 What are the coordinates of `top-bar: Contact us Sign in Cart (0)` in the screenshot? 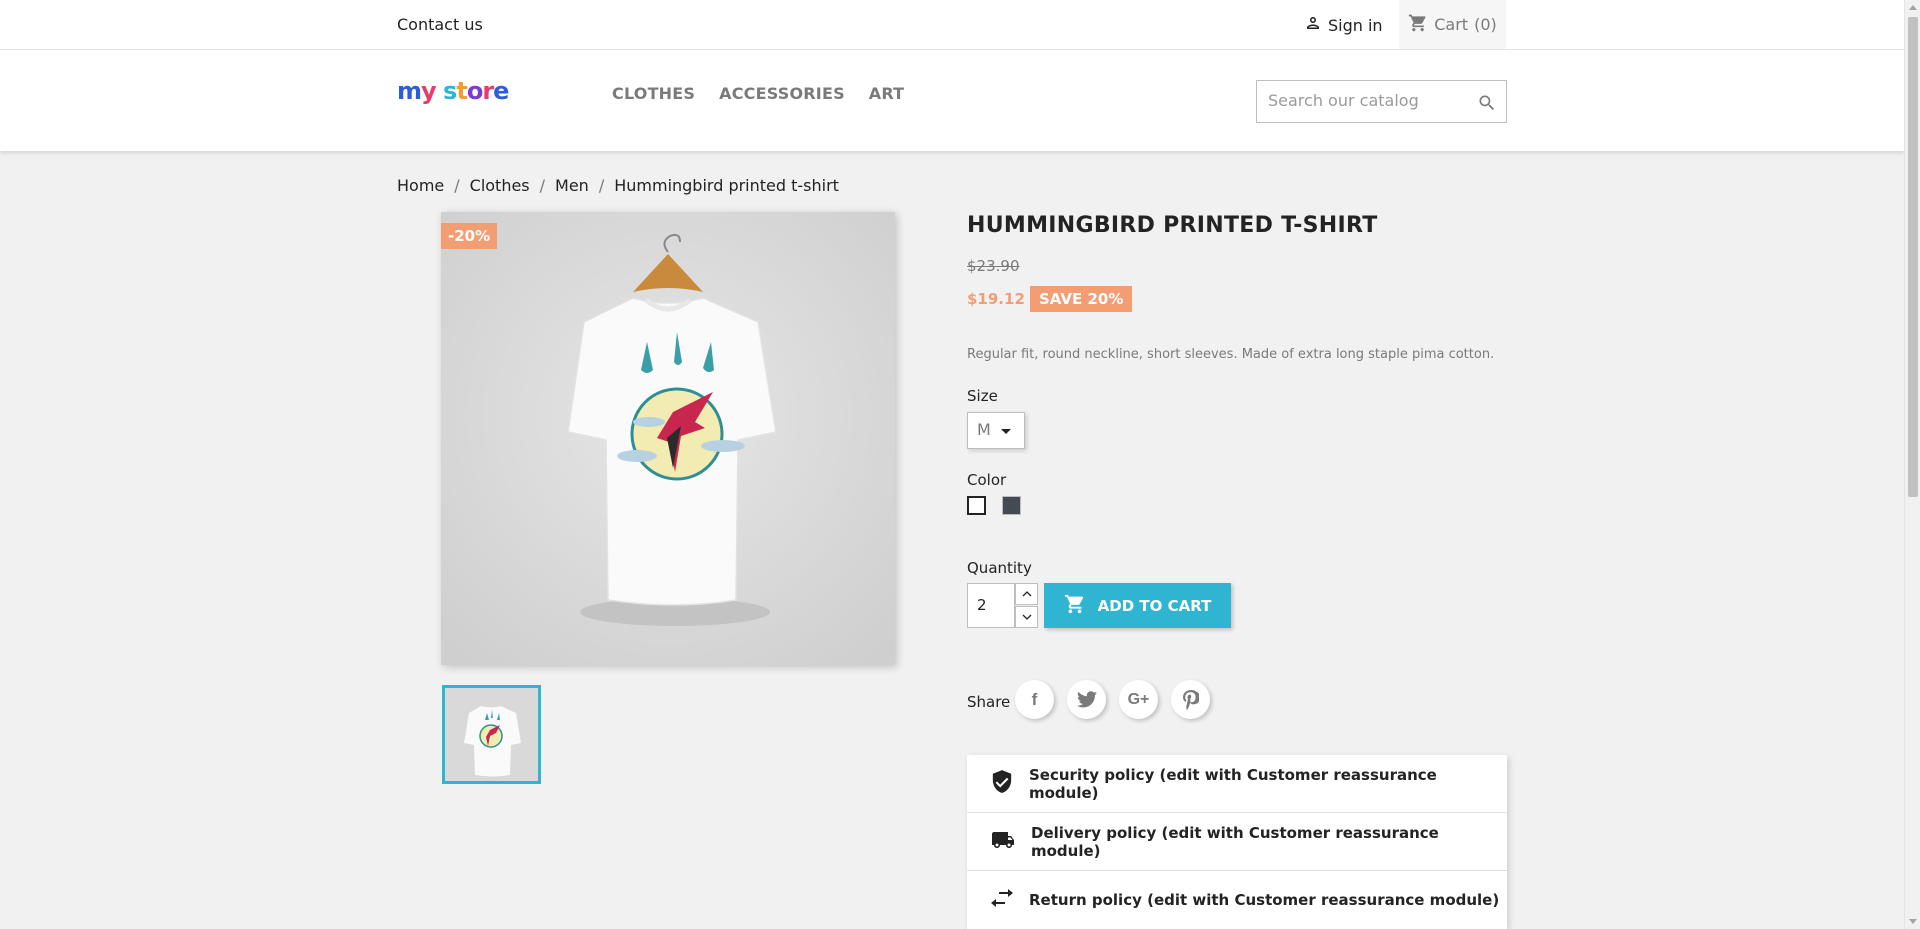 It's located at (952, 25).